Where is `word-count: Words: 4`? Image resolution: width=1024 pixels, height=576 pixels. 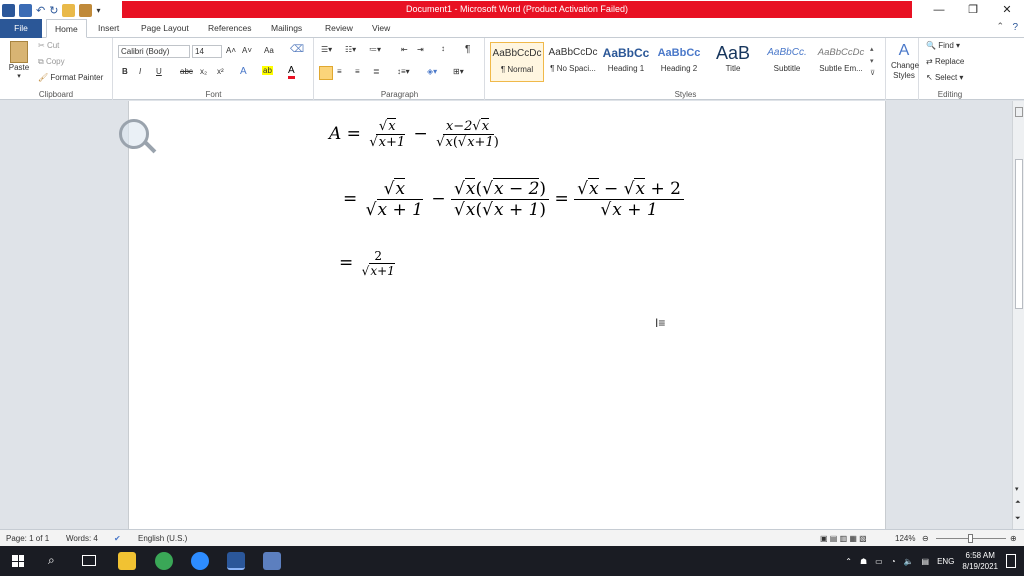 word-count: Words: 4 is located at coordinates (82, 538).